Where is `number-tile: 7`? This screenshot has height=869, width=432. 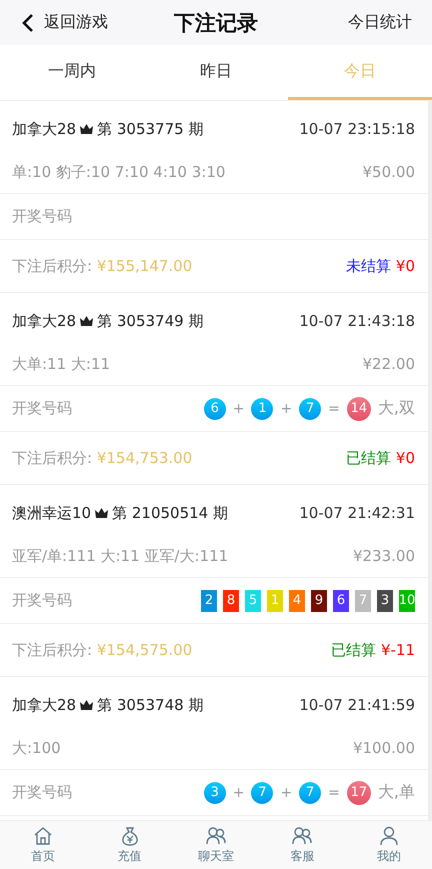
number-tile: 7 is located at coordinates (363, 601).